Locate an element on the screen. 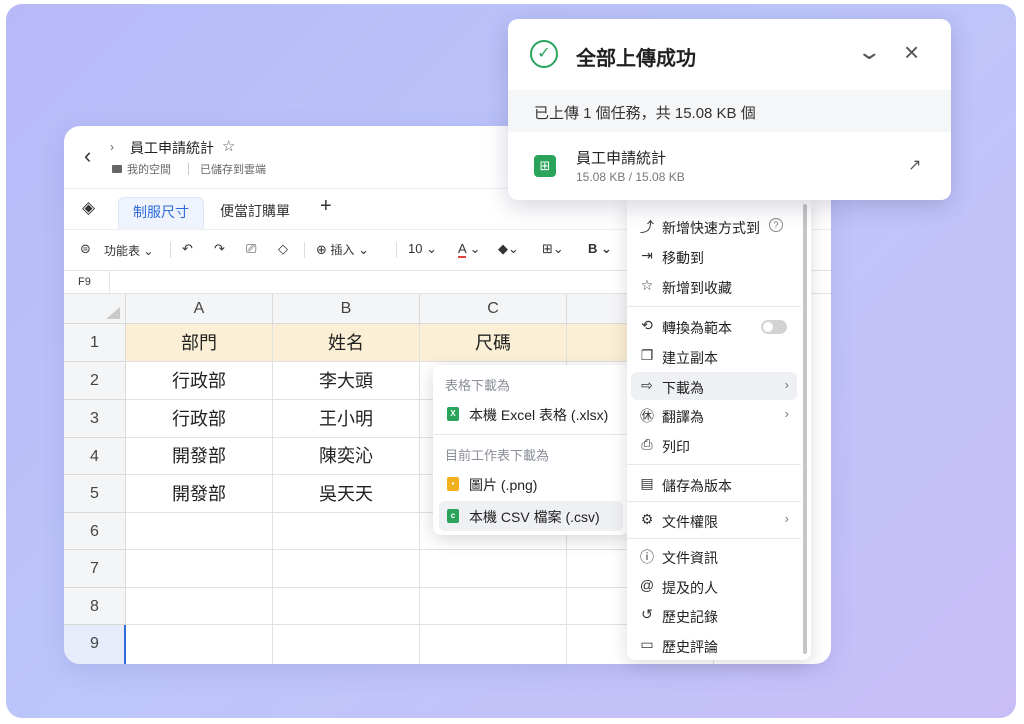 The height and width of the screenshot is (724, 1024). star-icon: ☆ is located at coordinates (228, 146).